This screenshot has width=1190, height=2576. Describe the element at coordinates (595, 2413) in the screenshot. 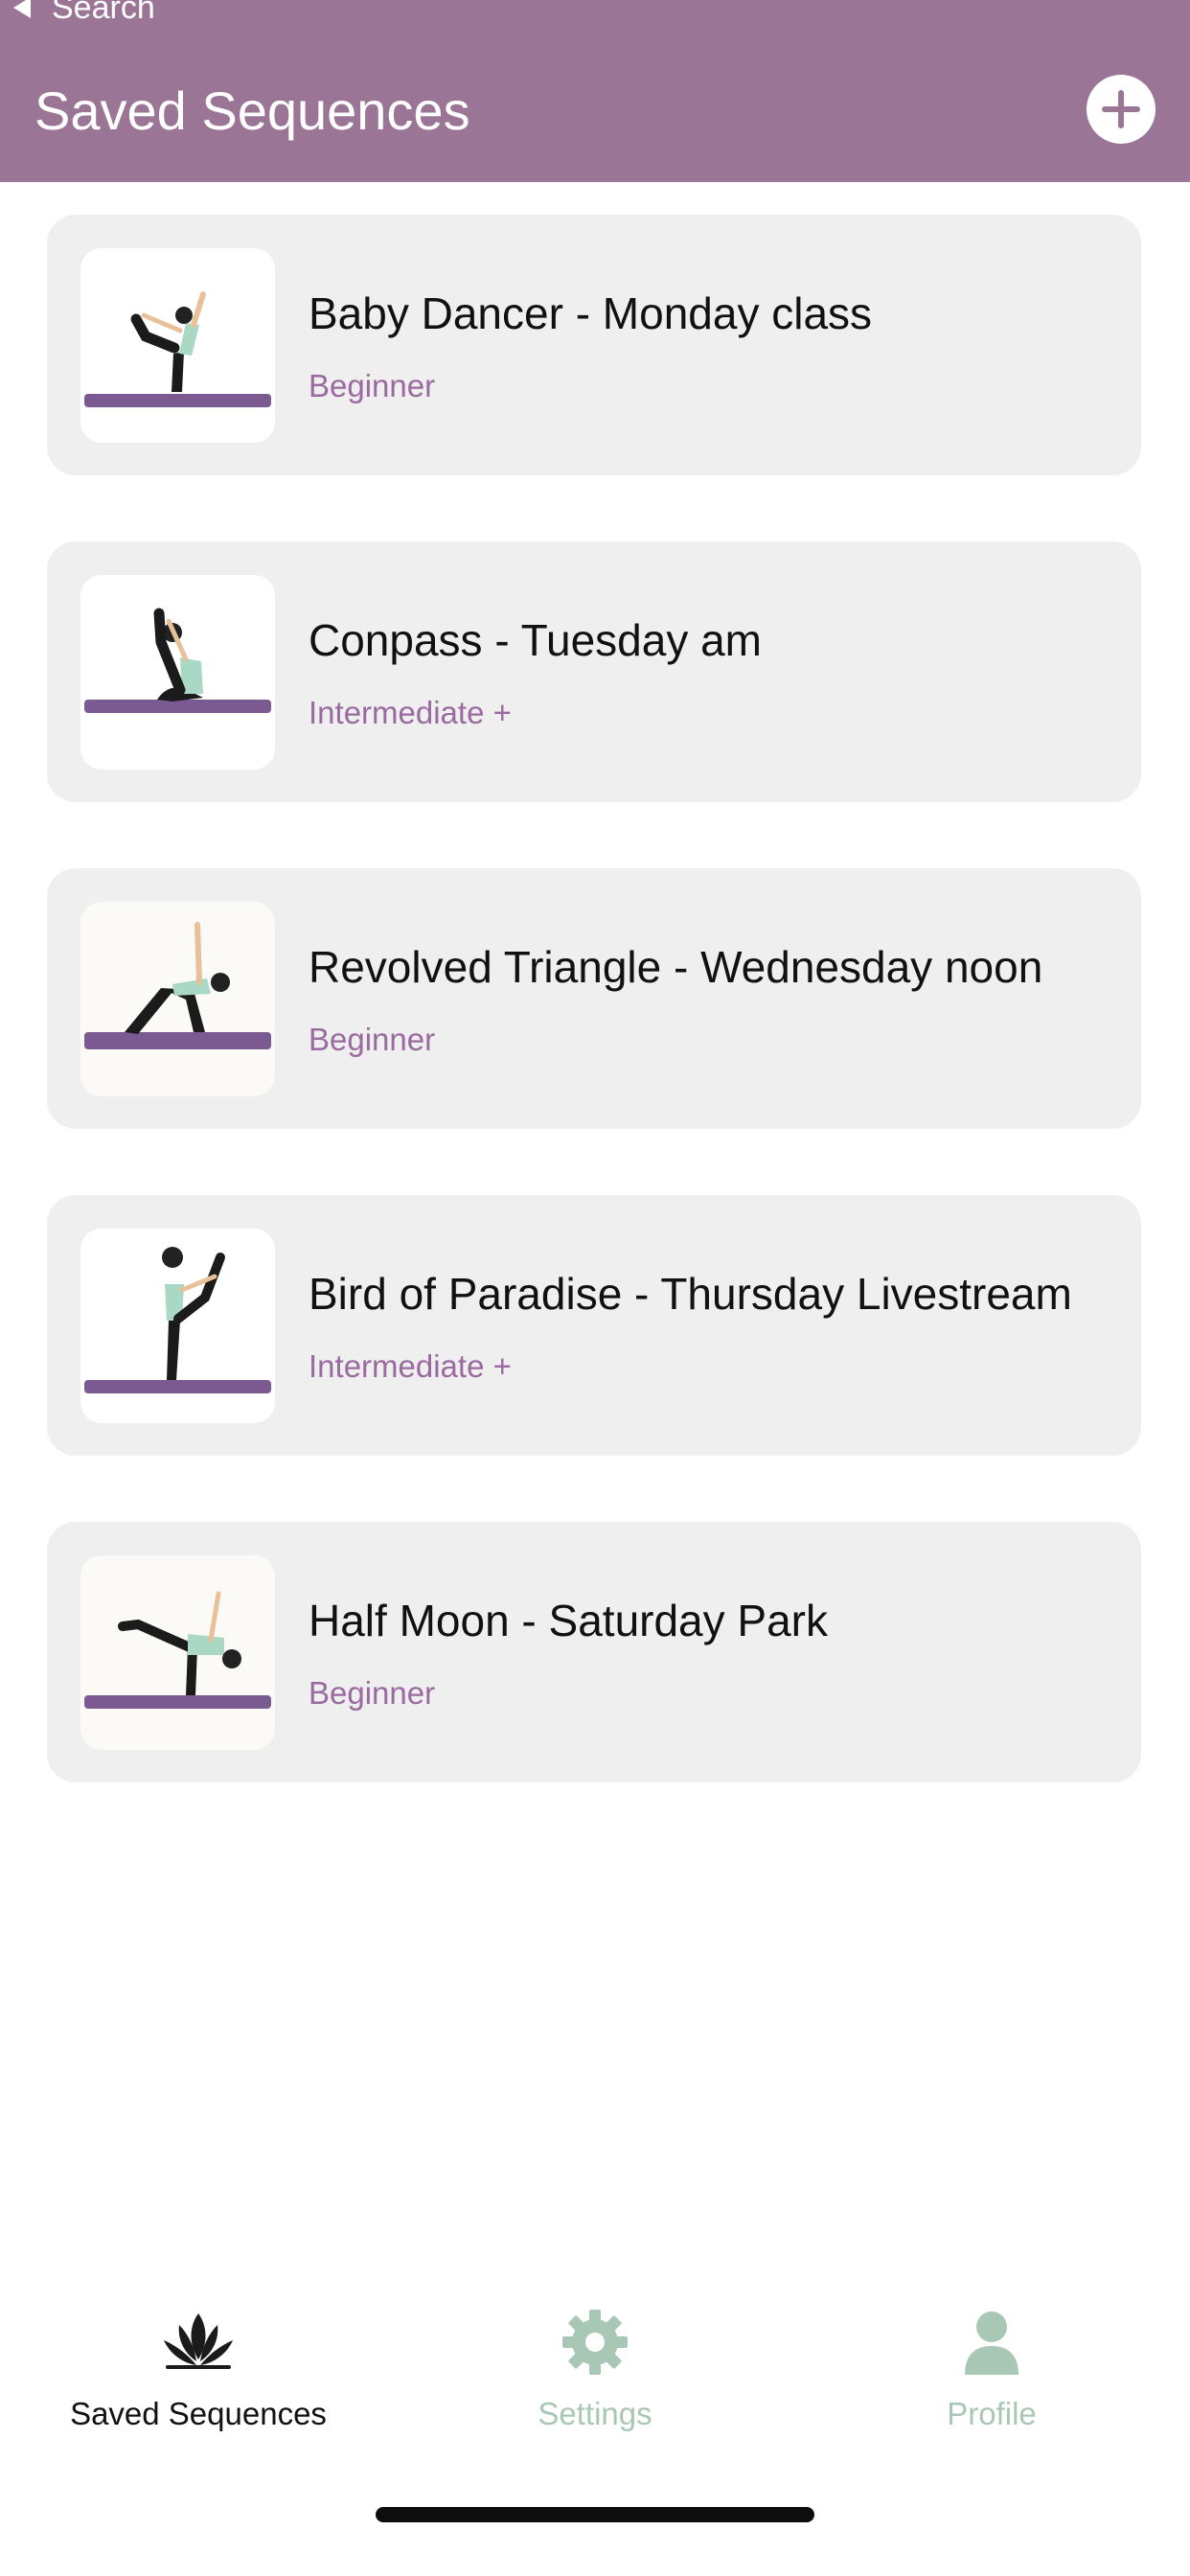

I see `tab-label: Settings` at that location.